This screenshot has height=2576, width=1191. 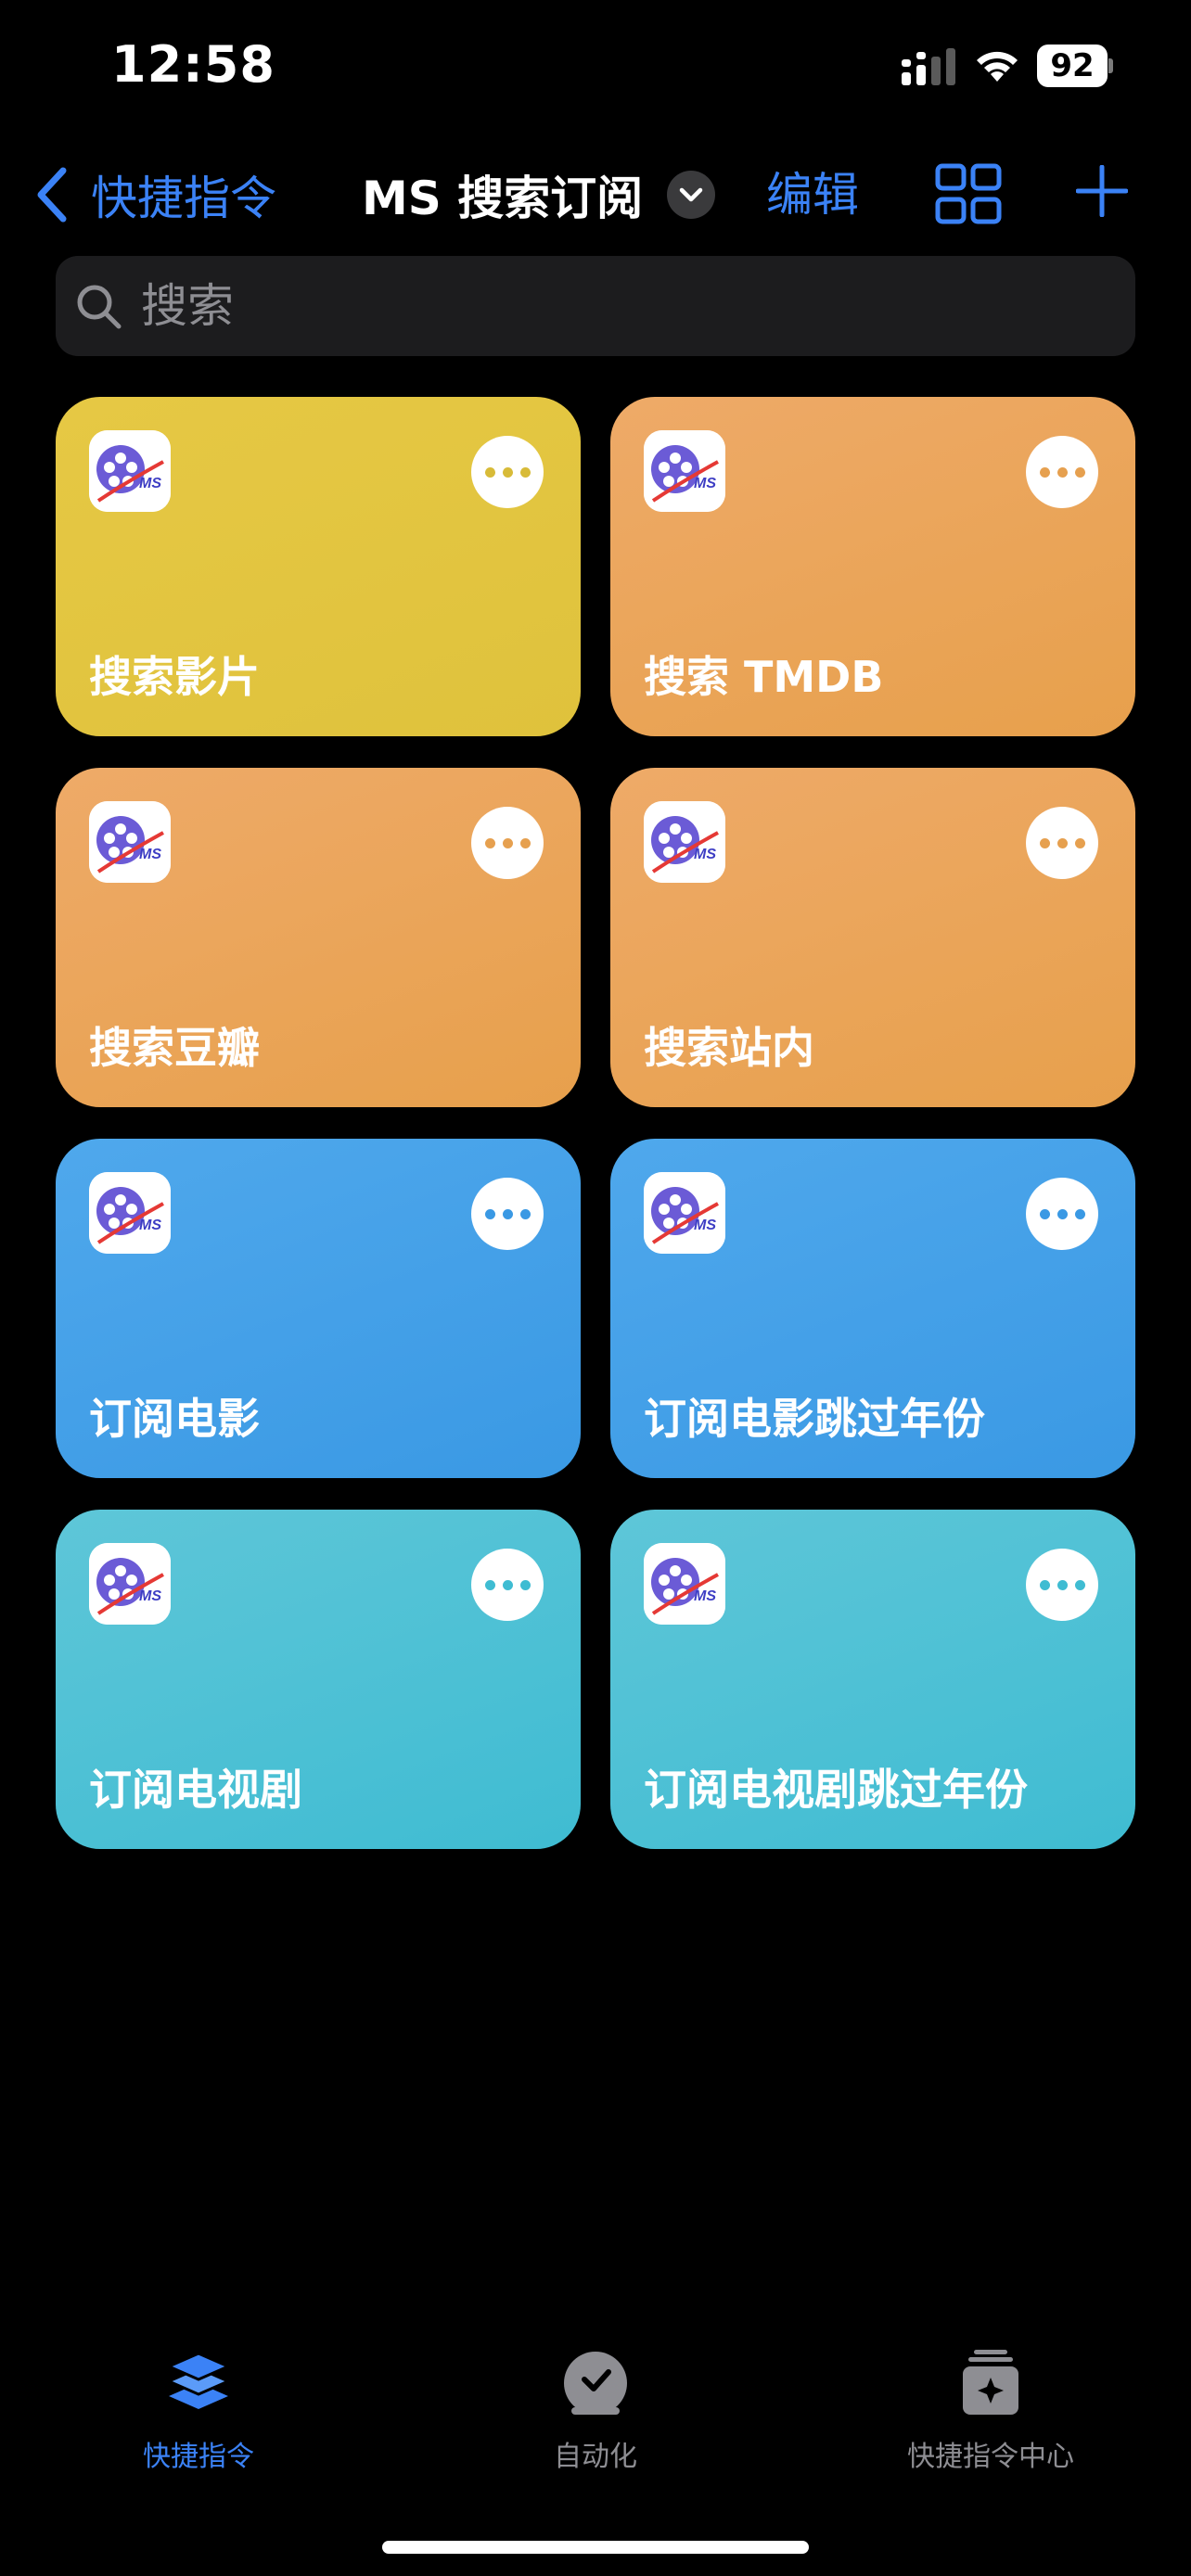 I want to click on chevron-left-icon, so click(x=52, y=195).